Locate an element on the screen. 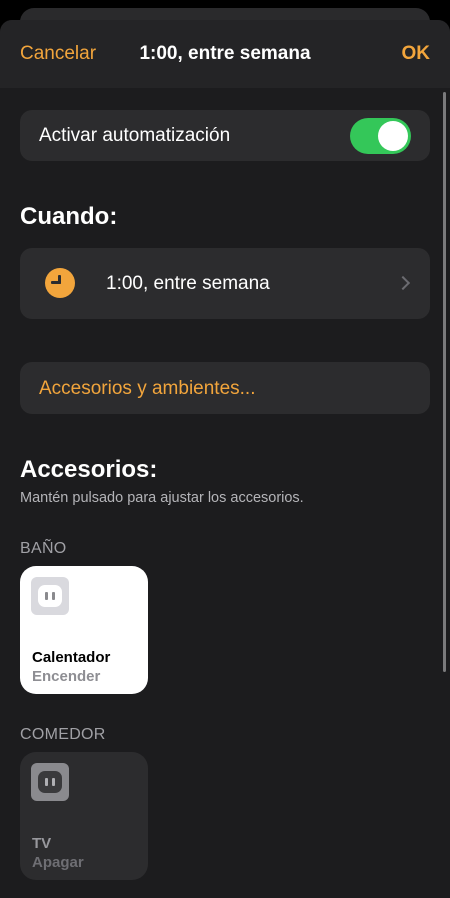 The image size is (450, 898). when-trigger-row: 1:00, entre semana is located at coordinates (225, 283).